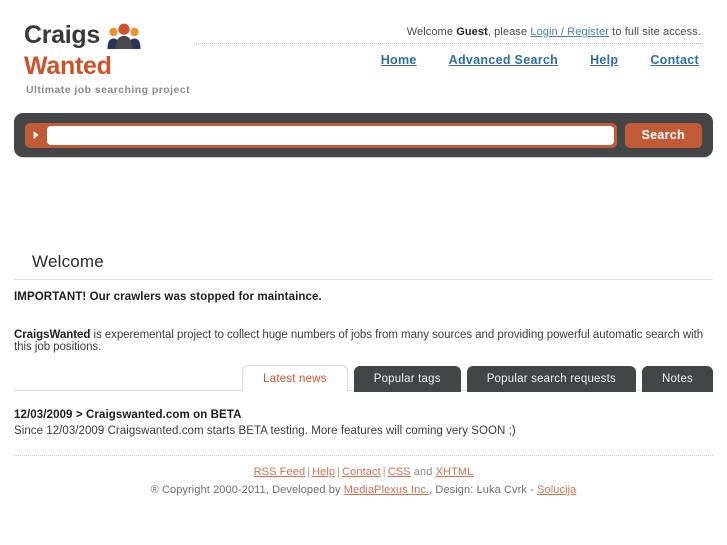  What do you see at coordinates (62, 35) in the screenshot?
I see `logo-text-craigs: Craigs` at bounding box center [62, 35].